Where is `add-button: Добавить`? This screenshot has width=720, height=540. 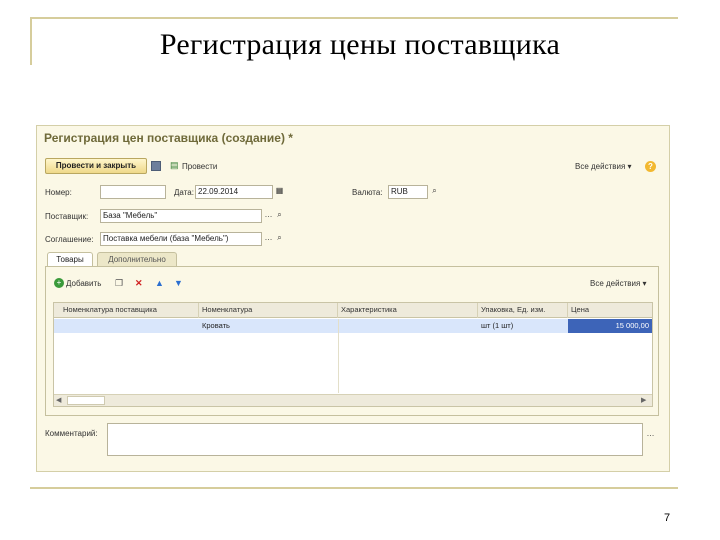 add-button: Добавить is located at coordinates (83, 283).